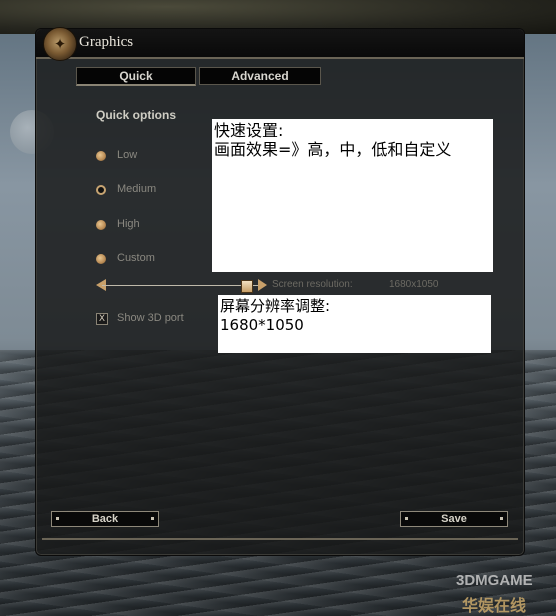 The image size is (556, 616). Describe the element at coordinates (136, 258) in the screenshot. I see `radio-label: Custom` at that location.